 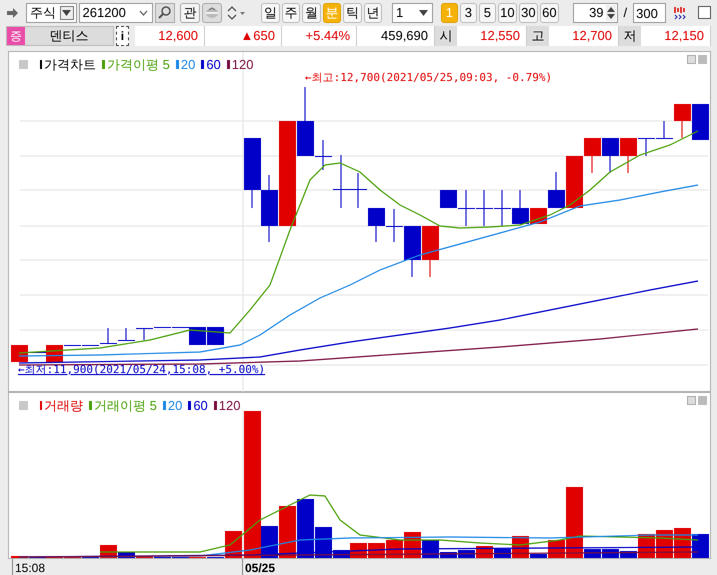 I want to click on axis-label: 15:08, so click(x=29, y=567).